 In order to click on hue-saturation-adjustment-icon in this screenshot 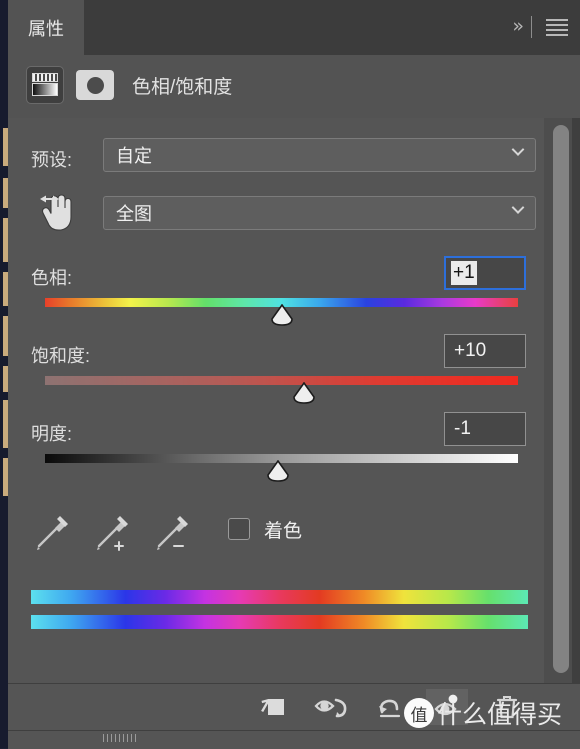, I will do `click(45, 85)`.